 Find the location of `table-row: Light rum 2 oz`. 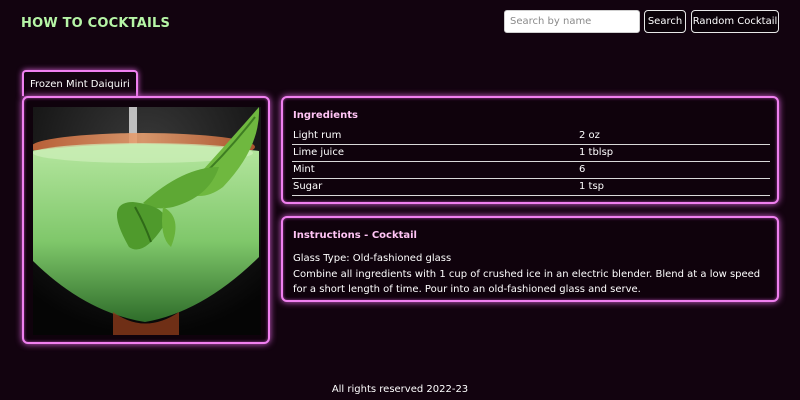

table-row: Light rum 2 oz is located at coordinates (531, 136).